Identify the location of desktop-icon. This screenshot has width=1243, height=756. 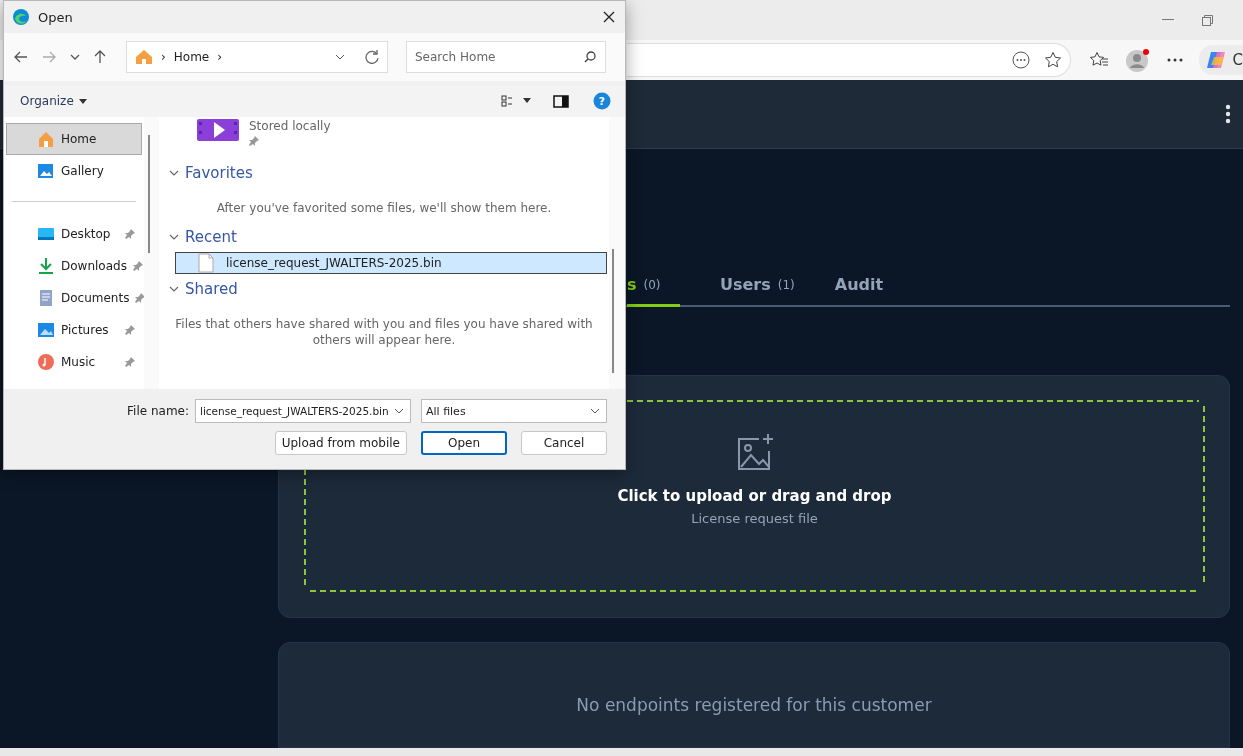
(46, 234).